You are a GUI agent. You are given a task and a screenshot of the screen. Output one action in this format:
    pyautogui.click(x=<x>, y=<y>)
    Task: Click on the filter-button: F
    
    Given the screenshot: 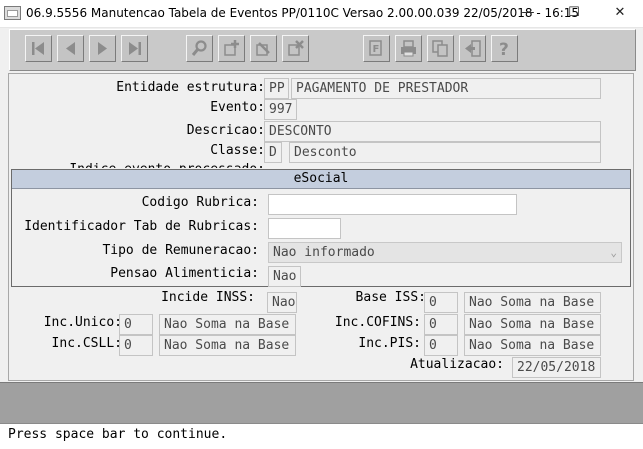 What is the action you would take?
    pyautogui.click(x=376, y=48)
    